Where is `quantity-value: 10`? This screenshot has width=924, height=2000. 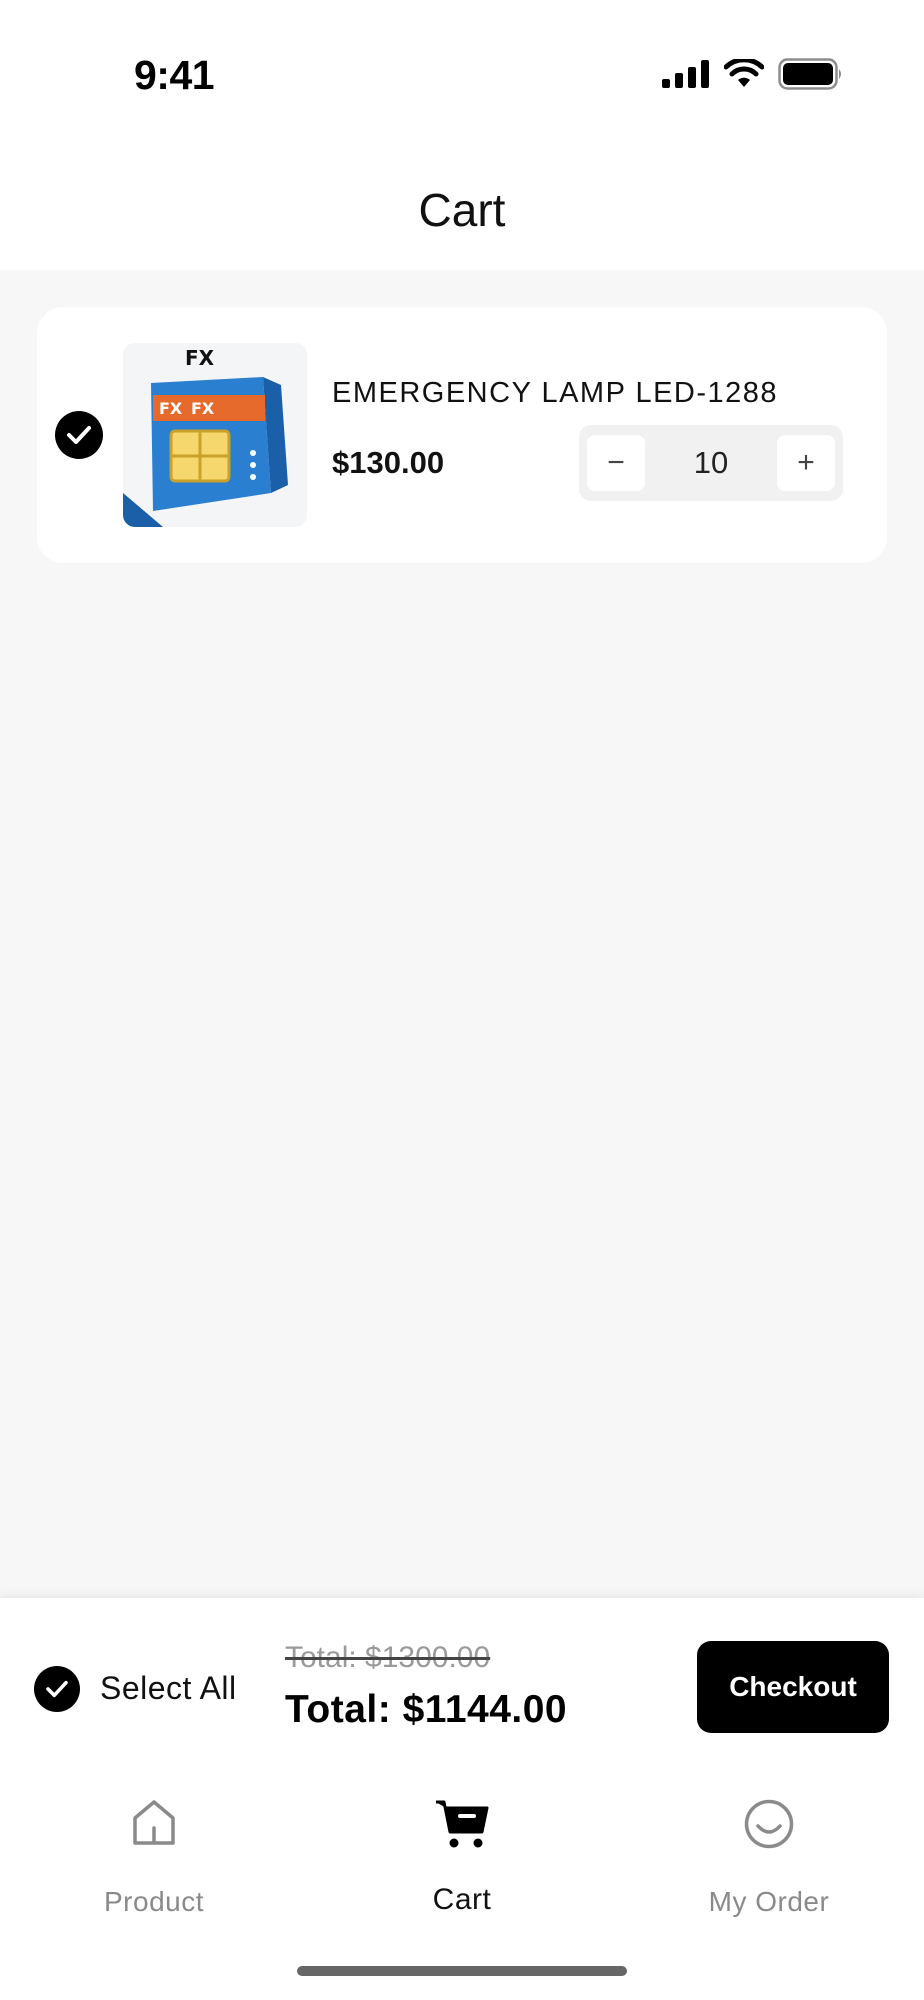 quantity-value: 10 is located at coordinates (711, 463).